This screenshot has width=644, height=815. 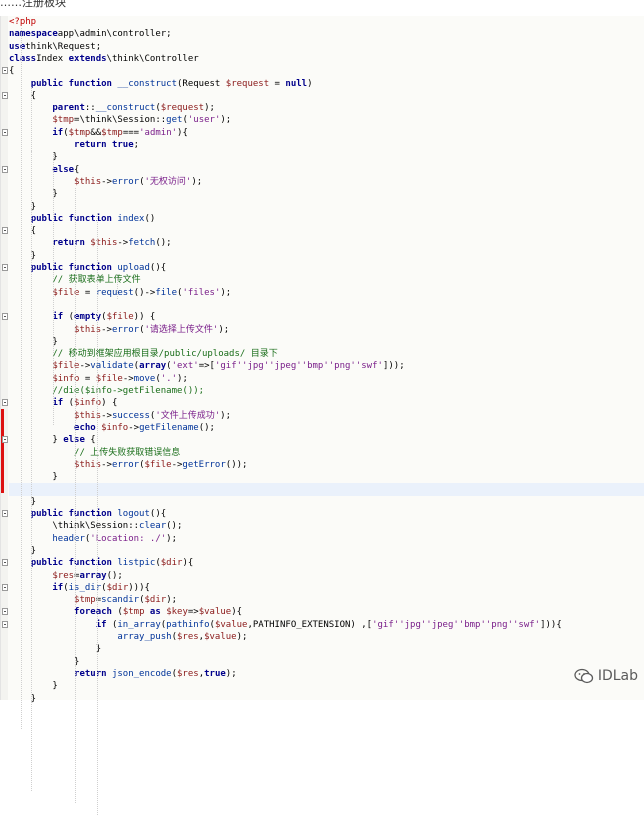 What do you see at coordinates (326, 108) in the screenshot?
I see `code-line: parent::__construct($request);` at bounding box center [326, 108].